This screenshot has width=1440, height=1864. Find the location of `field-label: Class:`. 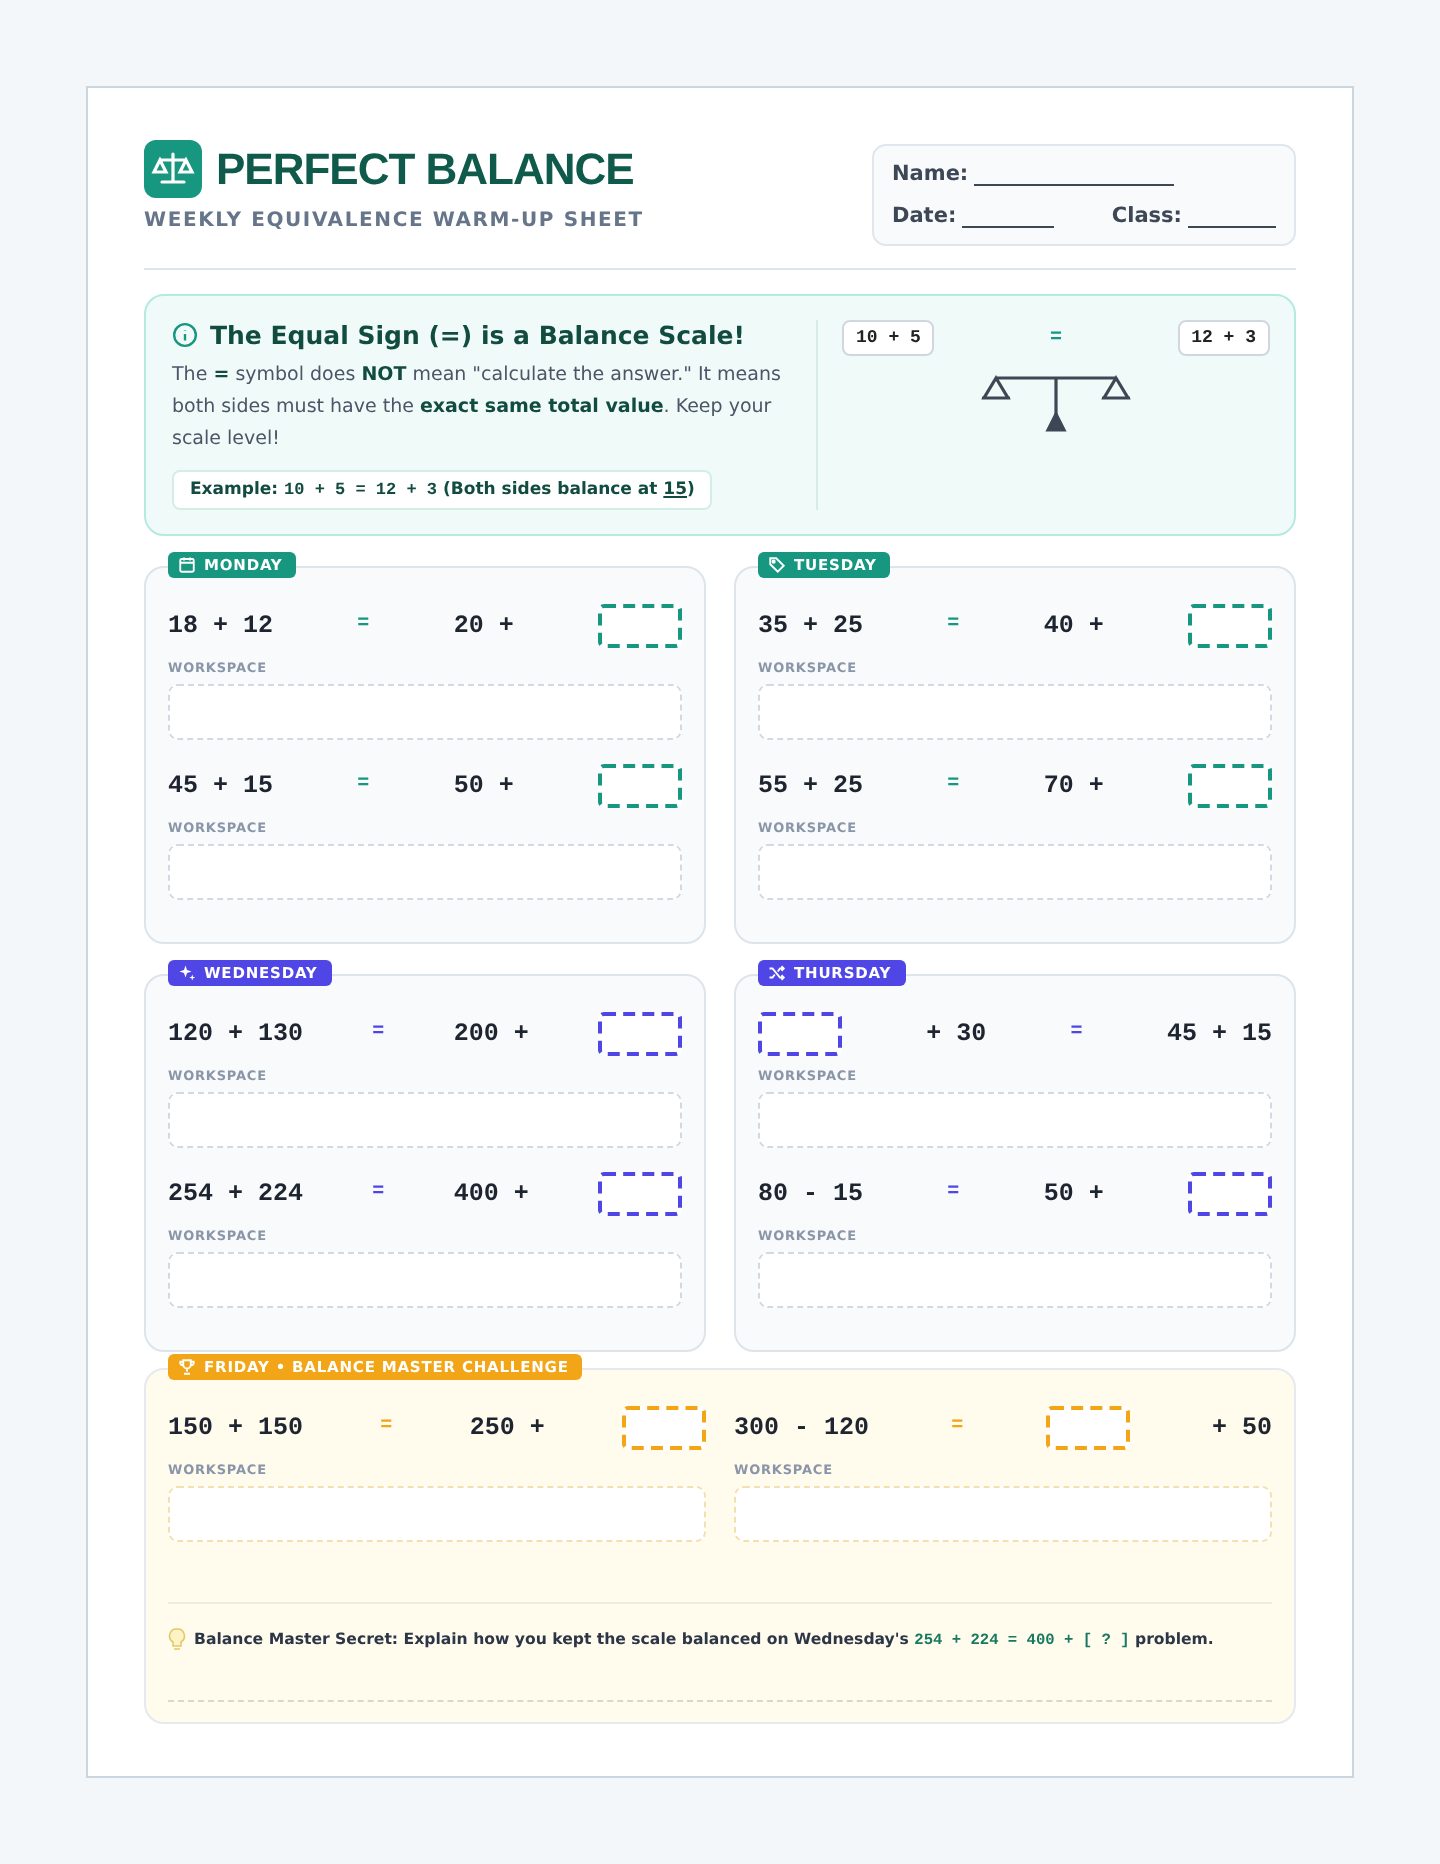

field-label: Class: is located at coordinates (1146, 216).